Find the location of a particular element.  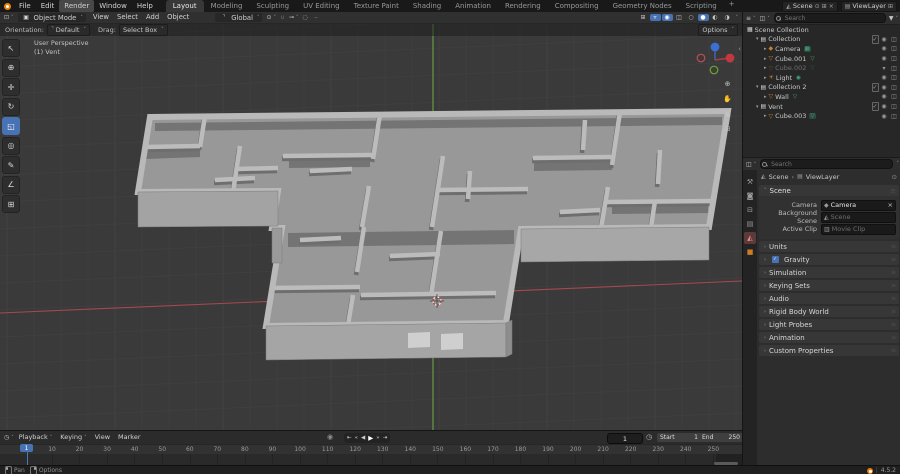

workspace-tab-animation: Animation is located at coordinates (473, 6).